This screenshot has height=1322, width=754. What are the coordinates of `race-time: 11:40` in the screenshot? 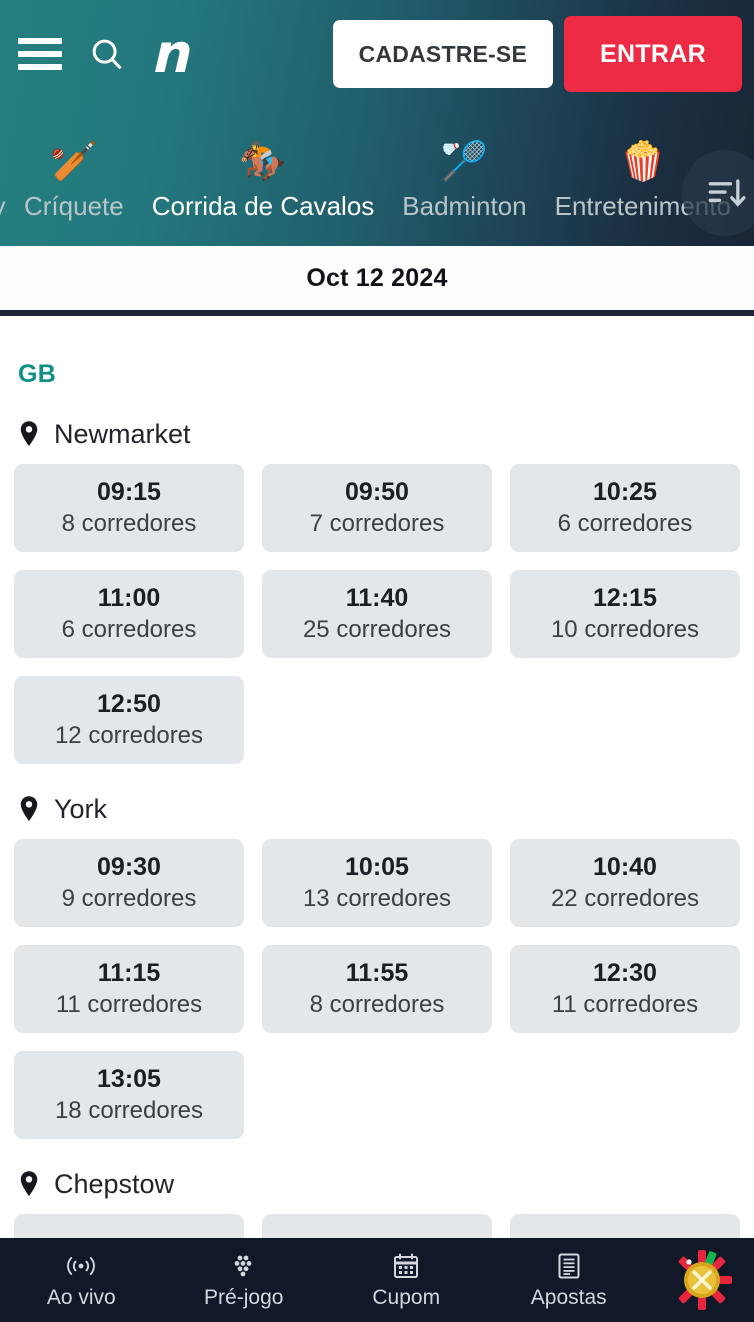 It's located at (377, 598).